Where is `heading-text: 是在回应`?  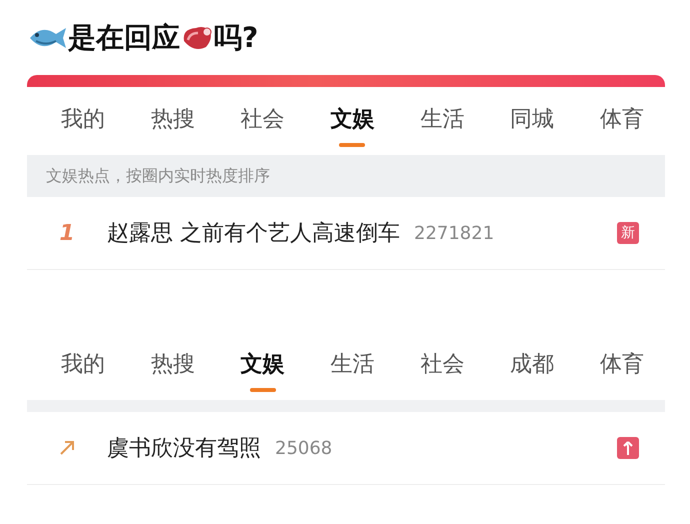 heading-text: 是在回应 is located at coordinates (124, 38).